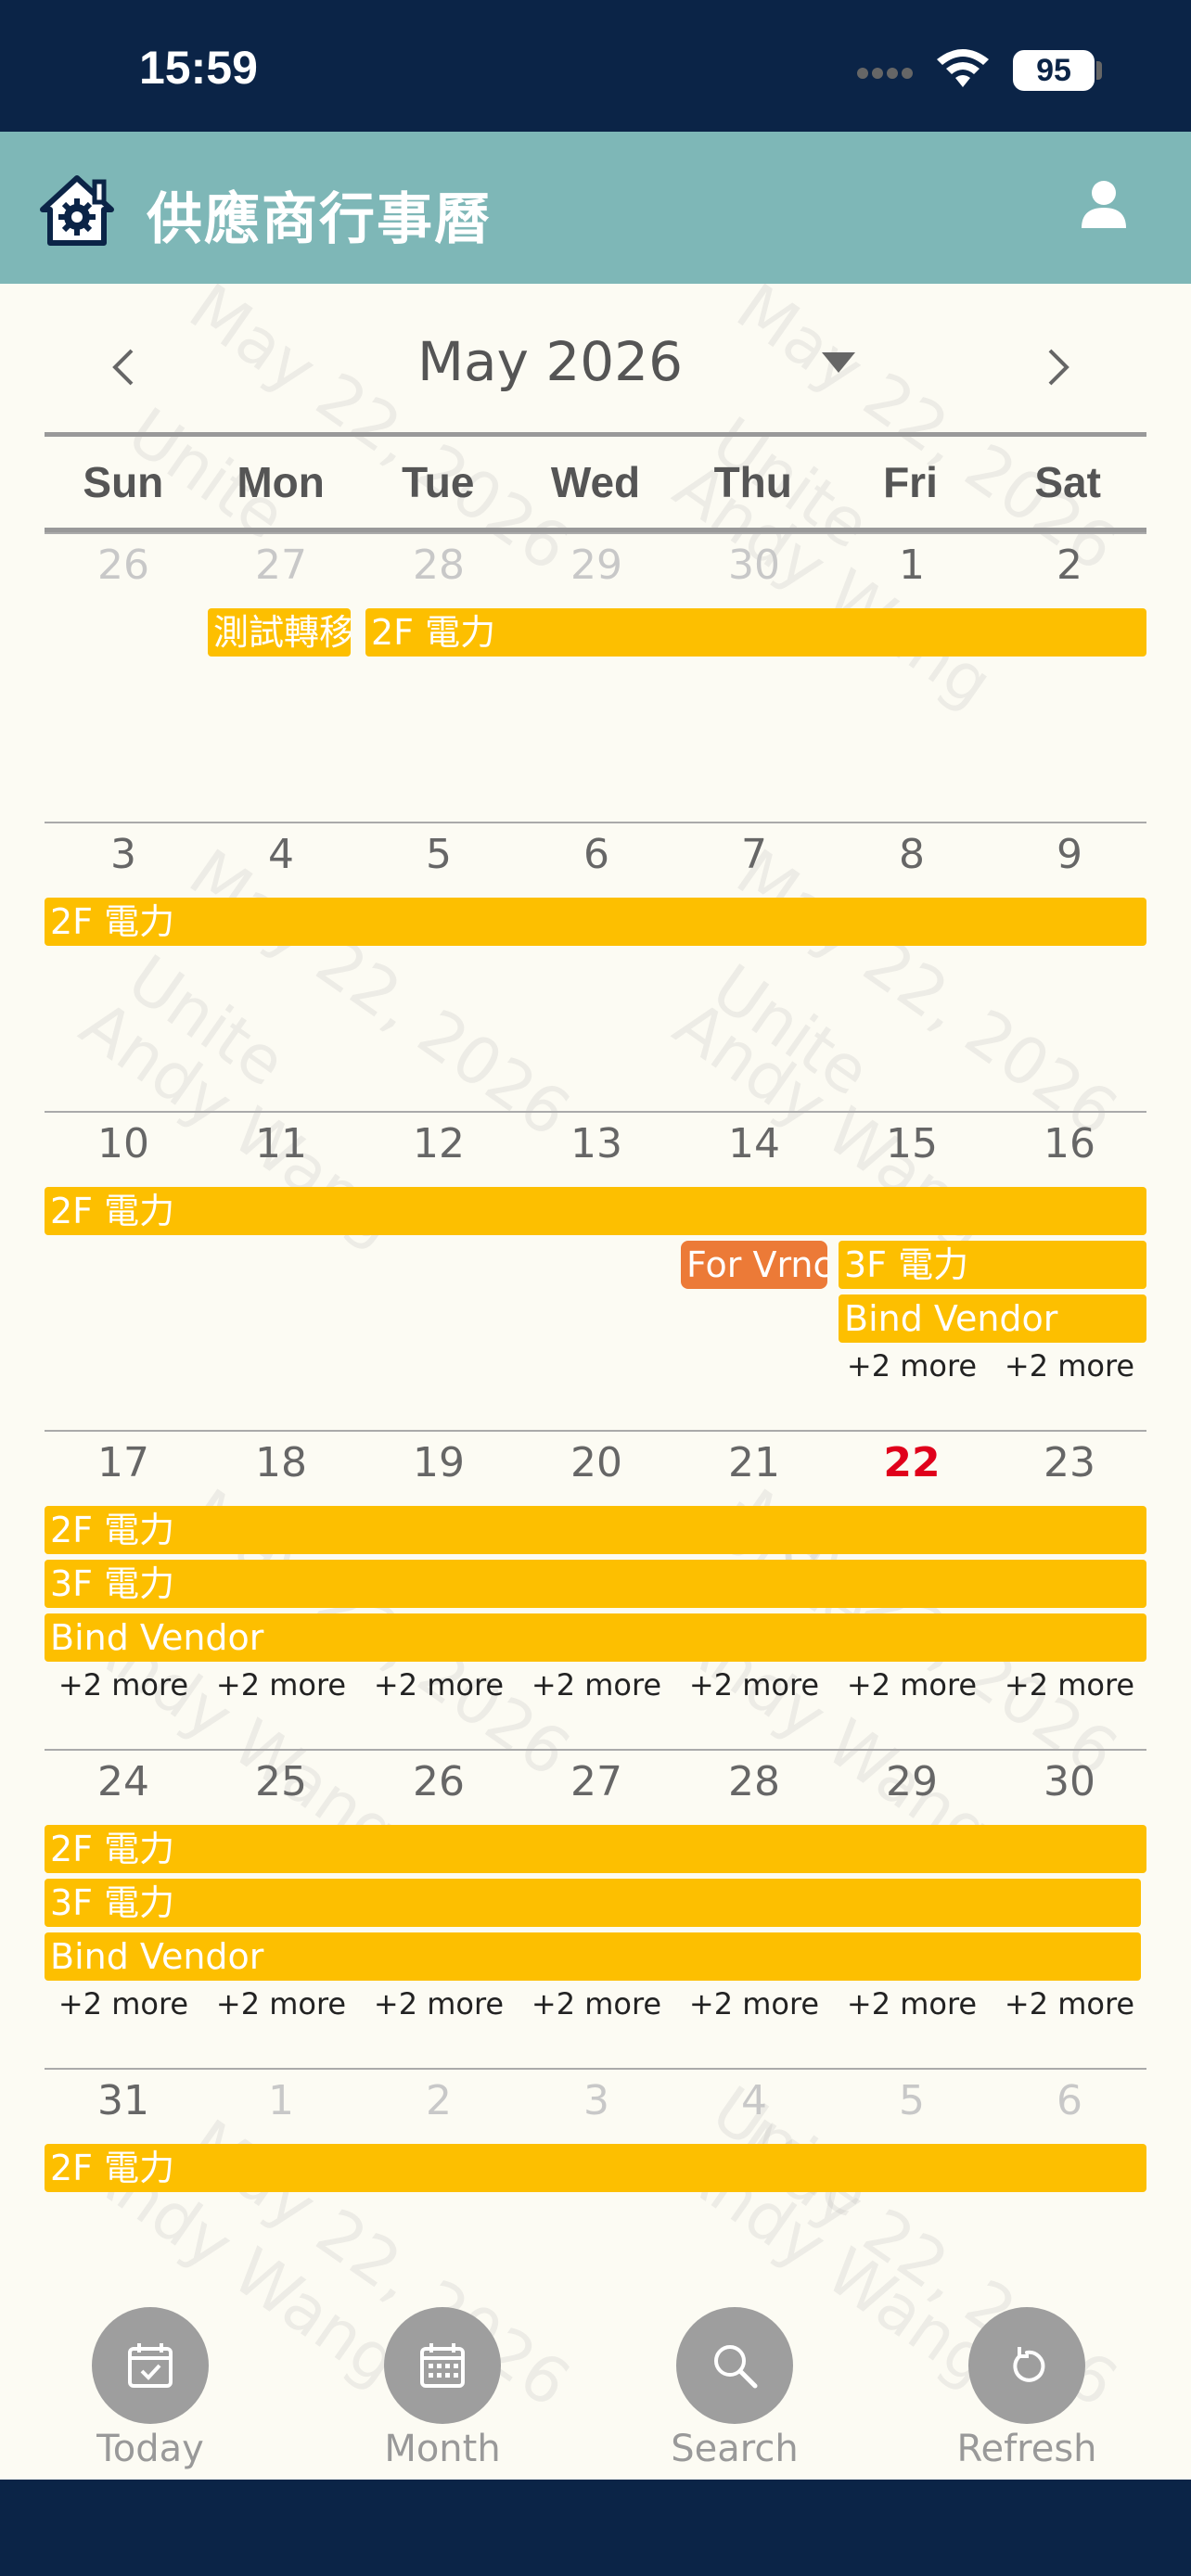 The width and height of the screenshot is (1191, 2576). What do you see at coordinates (1104, 204) in the screenshot?
I see `user-profile-icon` at bounding box center [1104, 204].